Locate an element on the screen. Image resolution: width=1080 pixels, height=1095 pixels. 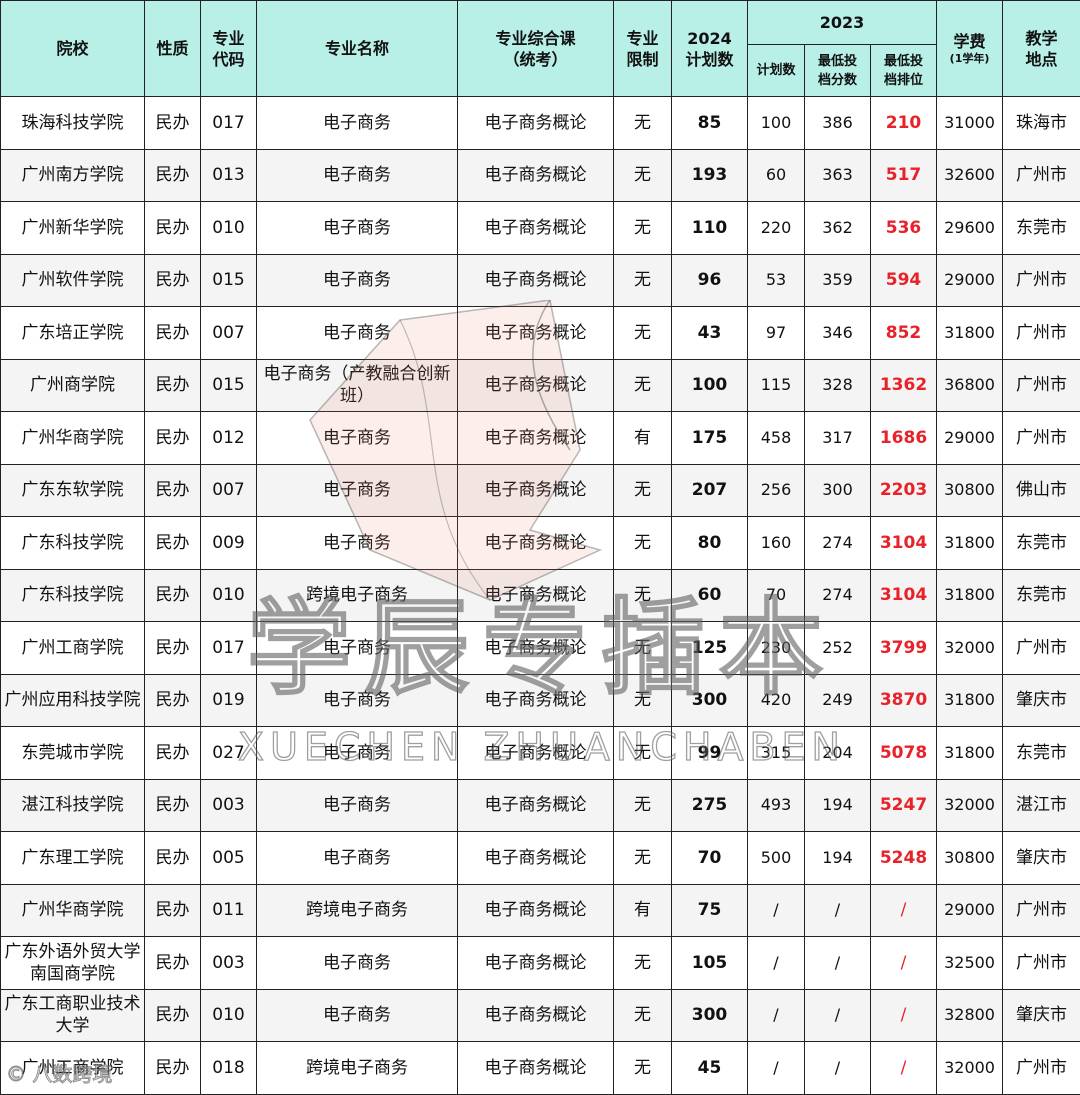
table-row: 广州华商学院 民办 011 跨境电子商务 电子商务概论有 75///29000 广州市 is located at coordinates (540, 910).